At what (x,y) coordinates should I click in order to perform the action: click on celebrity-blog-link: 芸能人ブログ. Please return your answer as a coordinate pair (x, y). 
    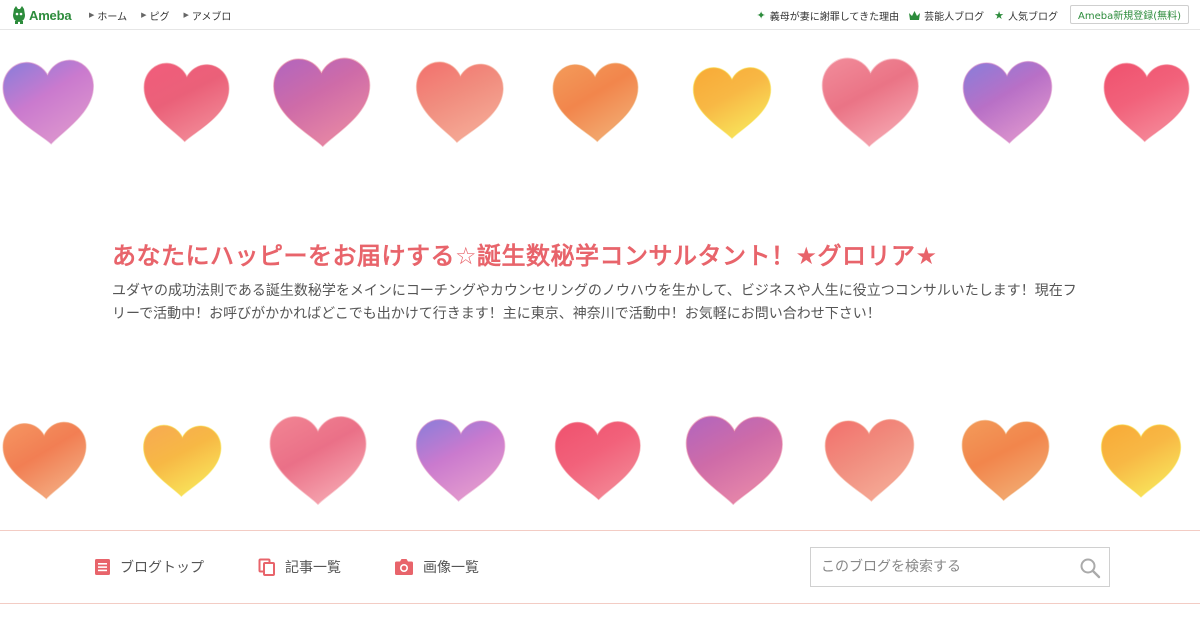
    Looking at the image, I should click on (946, 15).